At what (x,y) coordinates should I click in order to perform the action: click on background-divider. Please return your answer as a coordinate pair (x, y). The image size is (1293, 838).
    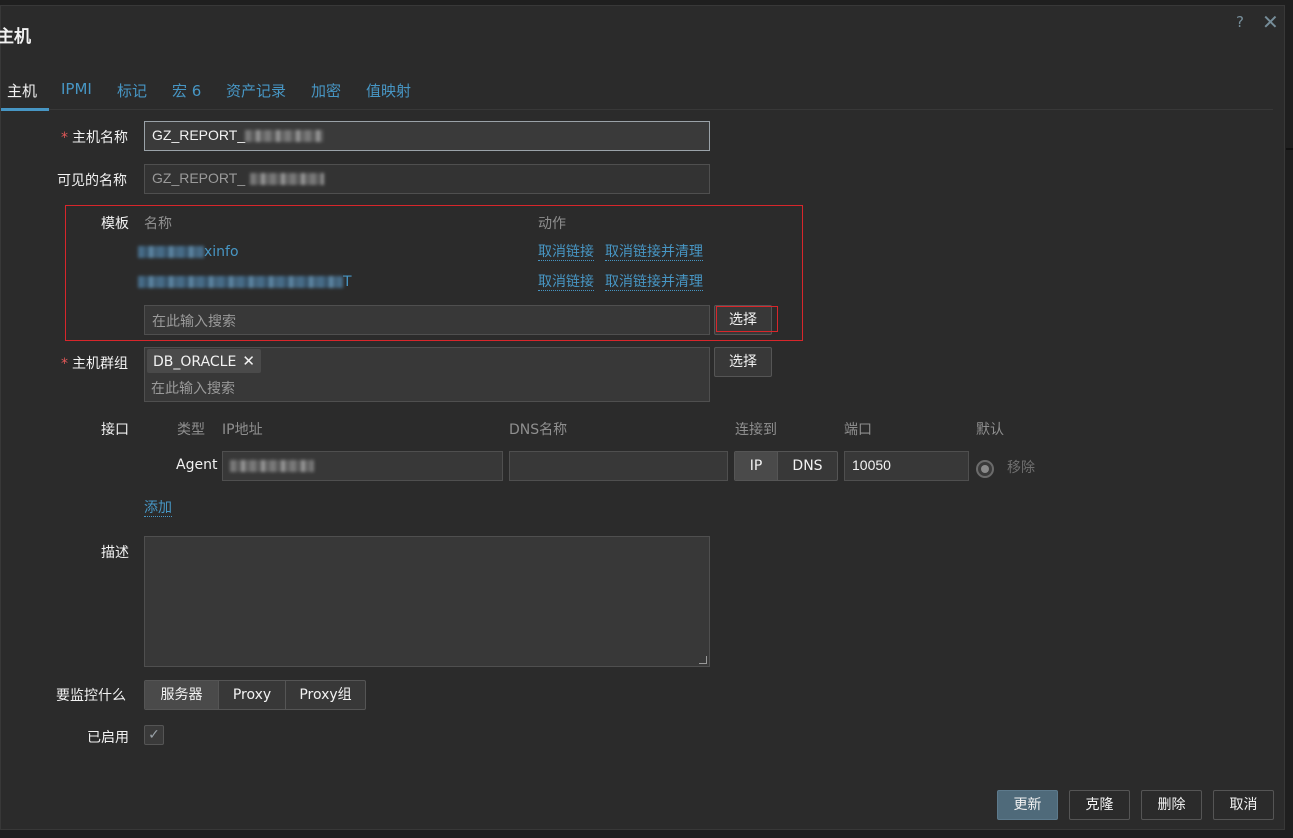
    Looking at the image, I should click on (1289, 149).